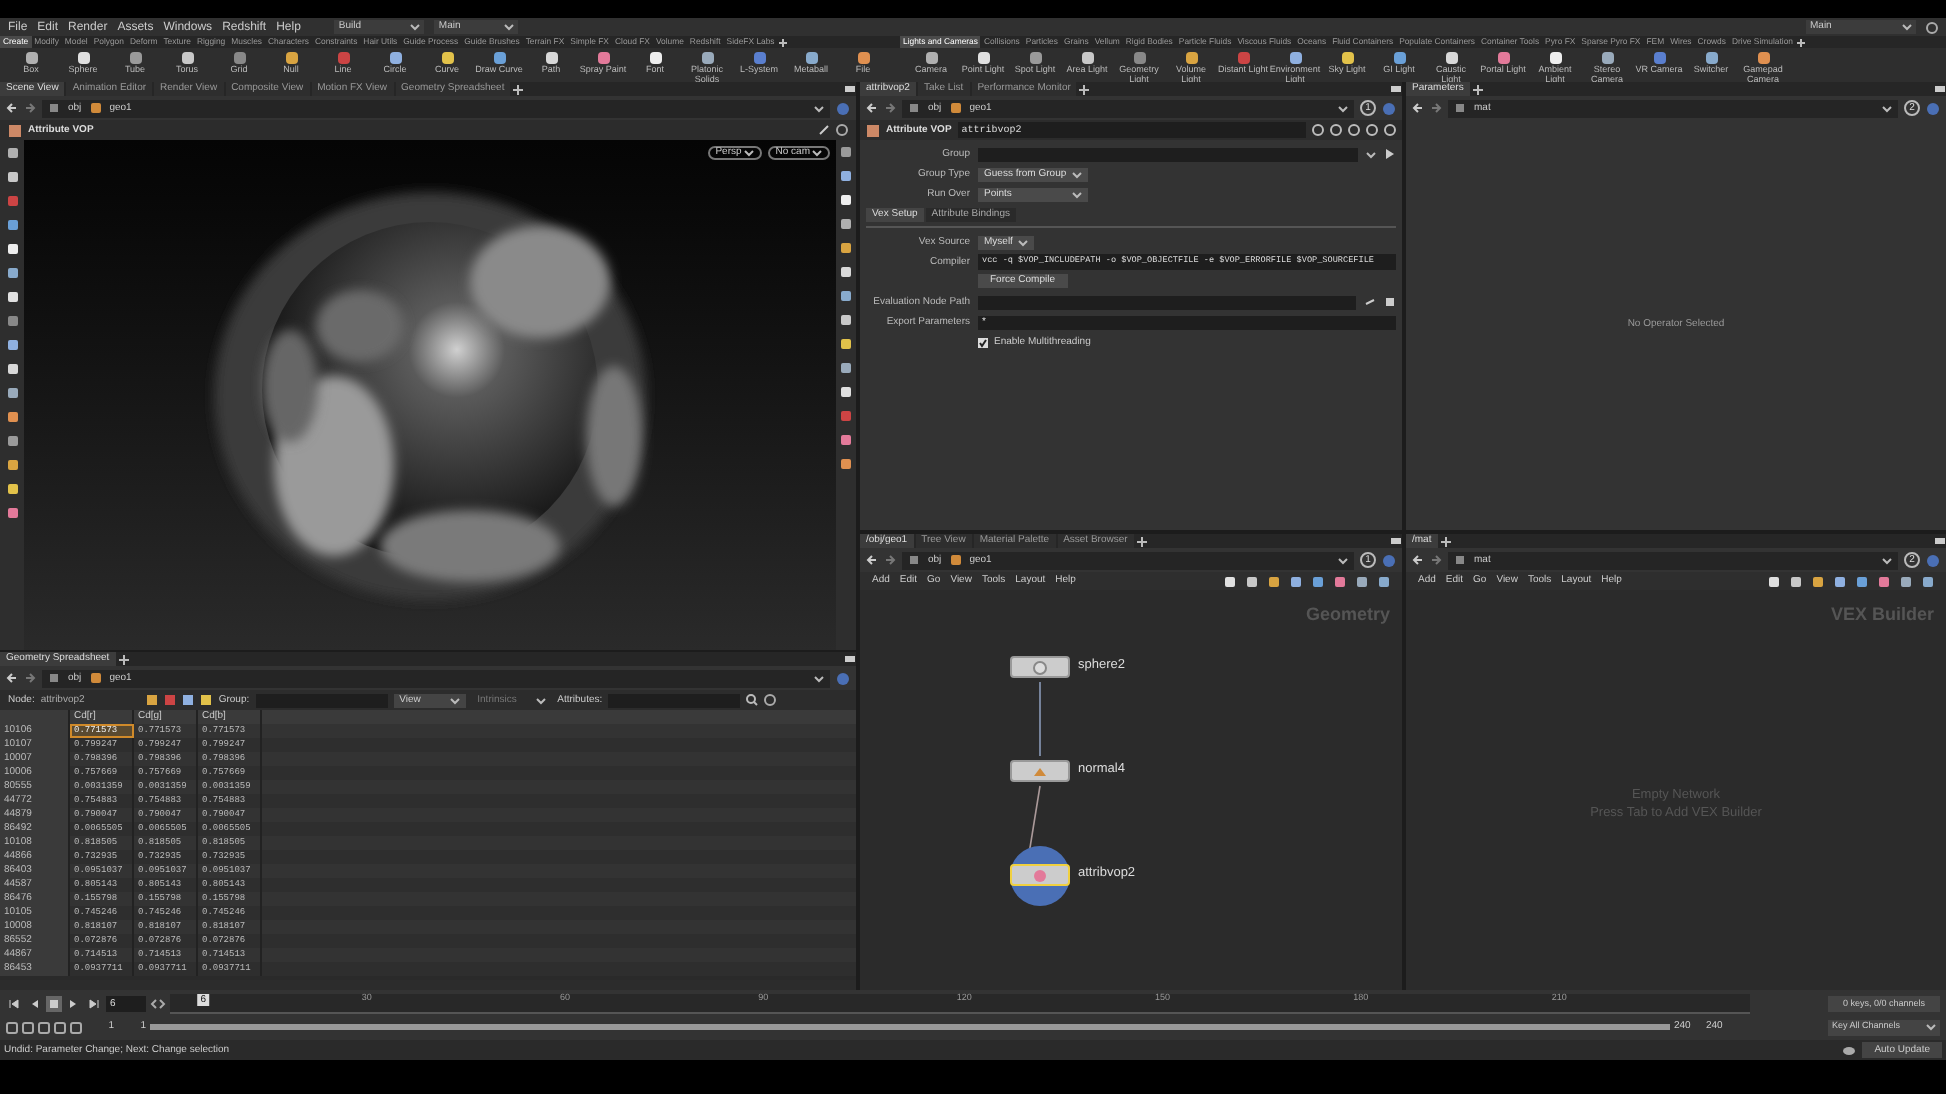 Image resolution: width=1946 pixels, height=1094 pixels. What do you see at coordinates (74, 1004) in the screenshot?
I see `play-icon` at bounding box center [74, 1004].